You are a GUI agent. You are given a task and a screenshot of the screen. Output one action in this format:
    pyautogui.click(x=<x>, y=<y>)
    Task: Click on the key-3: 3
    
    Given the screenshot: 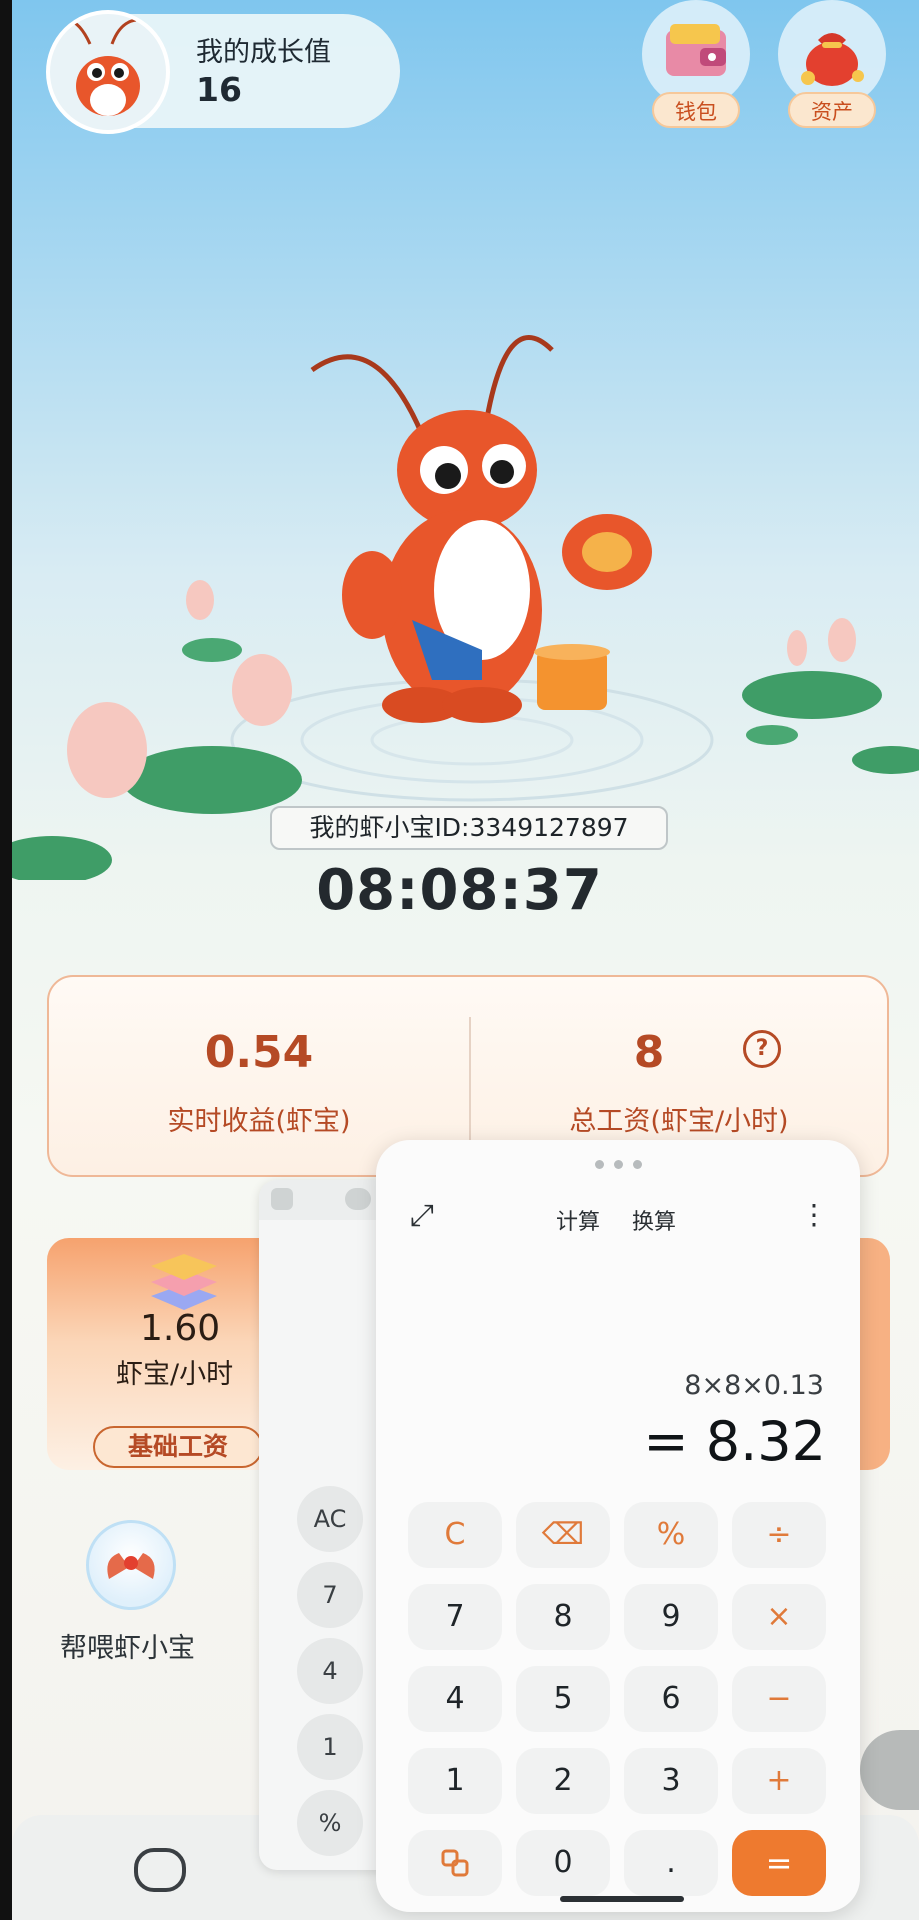 What is the action you would take?
    pyautogui.click(x=671, y=1781)
    